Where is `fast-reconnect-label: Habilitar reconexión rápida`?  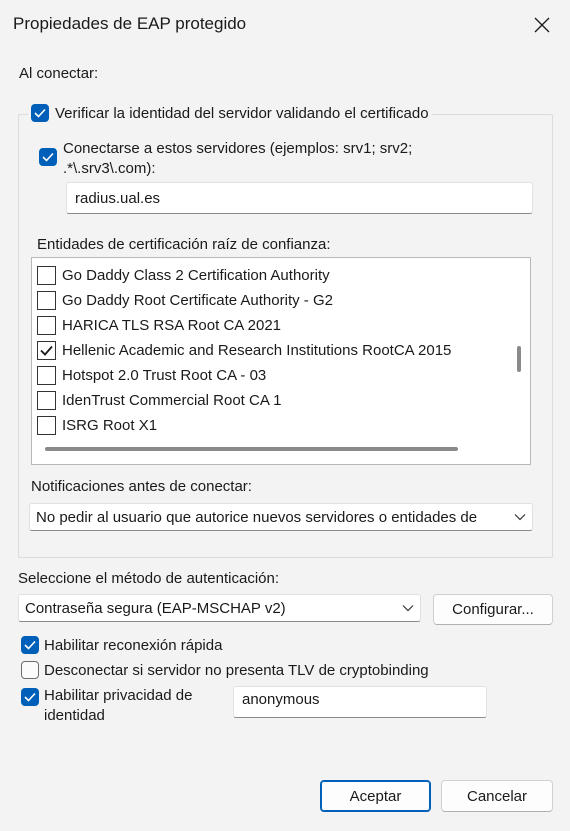 fast-reconnect-label: Habilitar reconexión rápida is located at coordinates (133, 645).